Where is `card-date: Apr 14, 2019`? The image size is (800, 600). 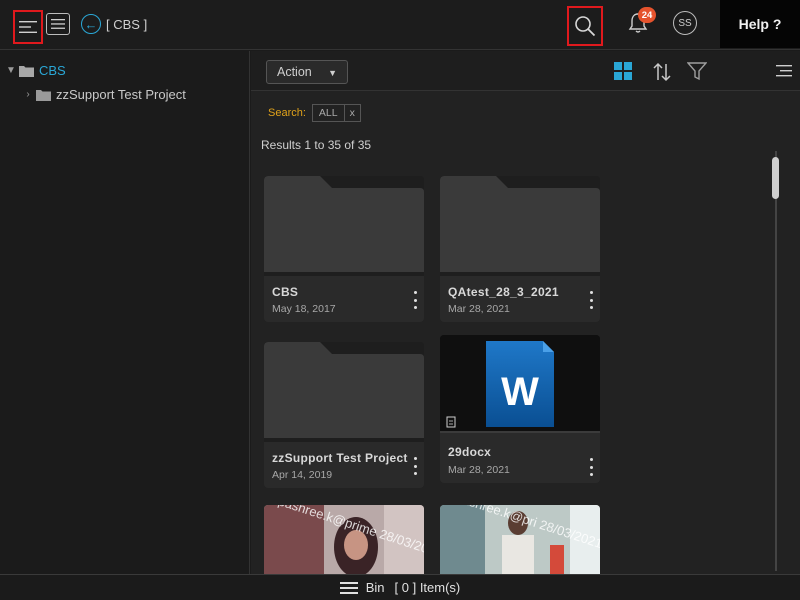
card-date: Apr 14, 2019 is located at coordinates (302, 475).